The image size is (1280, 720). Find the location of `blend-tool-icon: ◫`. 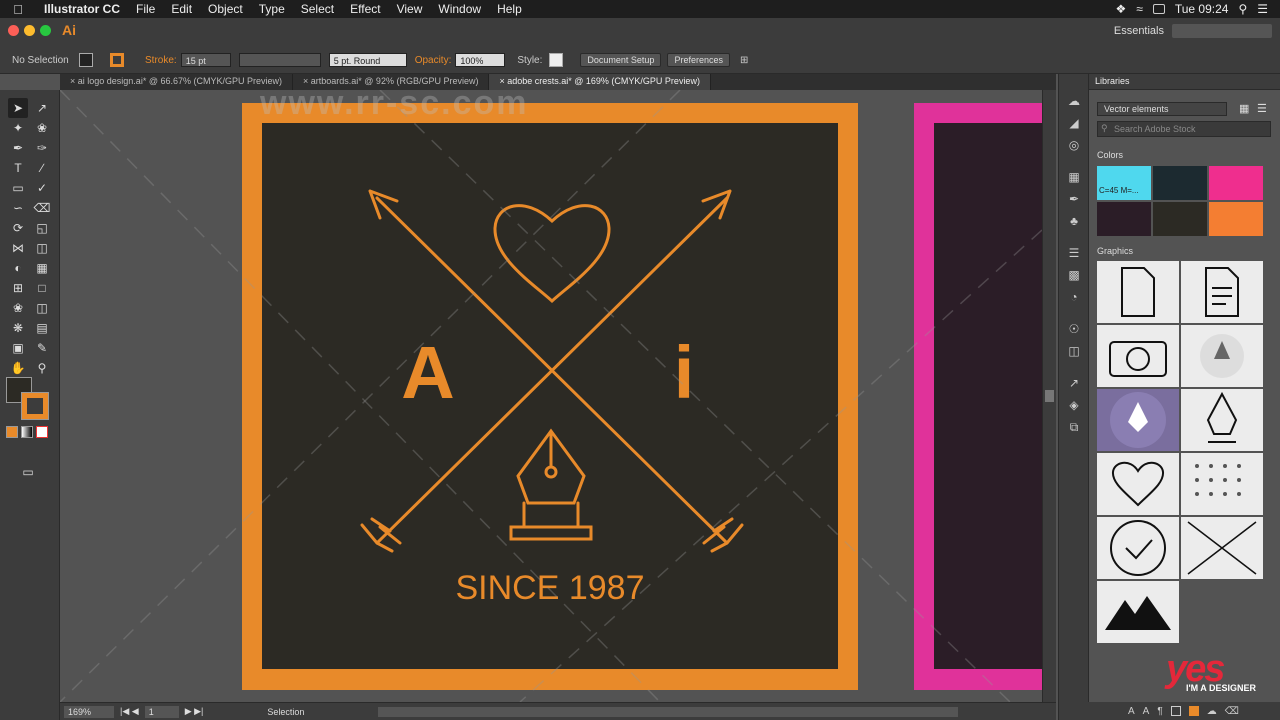

blend-tool-icon: ◫ is located at coordinates (42, 308).